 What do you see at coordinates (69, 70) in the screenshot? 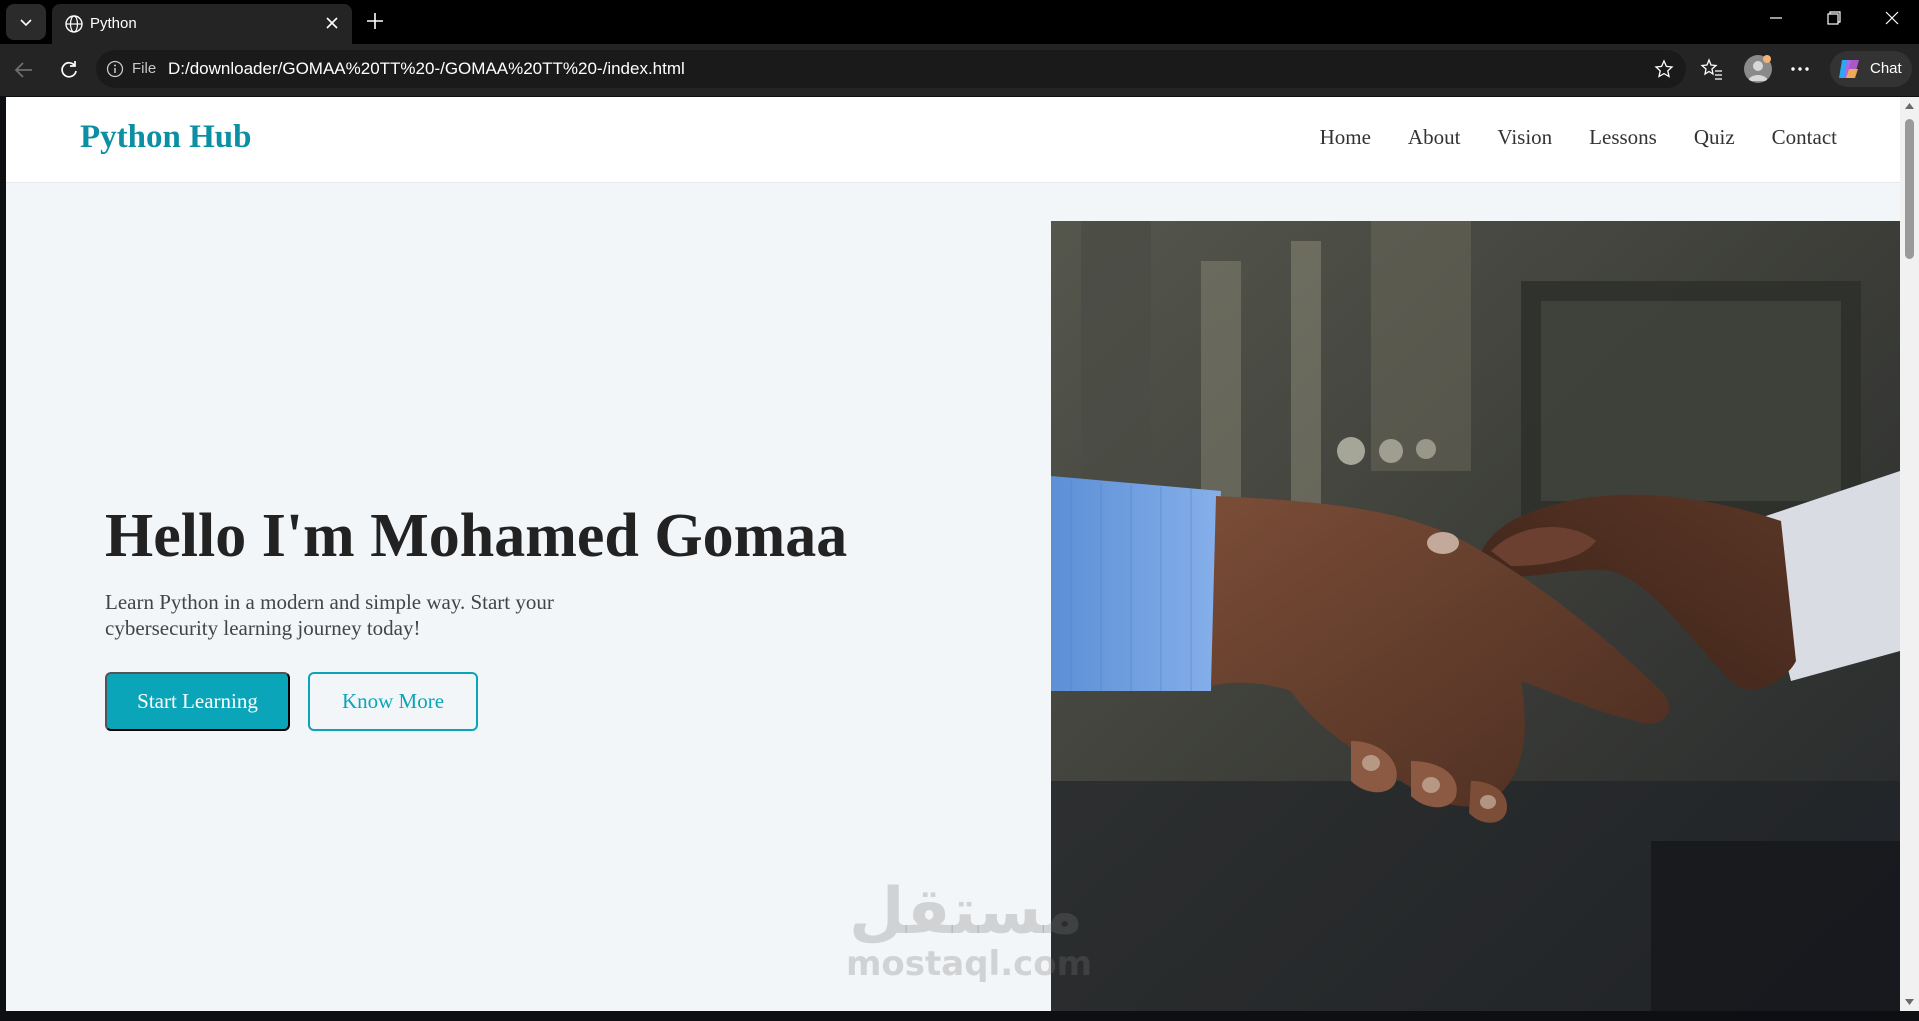
I see `refresh-icon` at bounding box center [69, 70].